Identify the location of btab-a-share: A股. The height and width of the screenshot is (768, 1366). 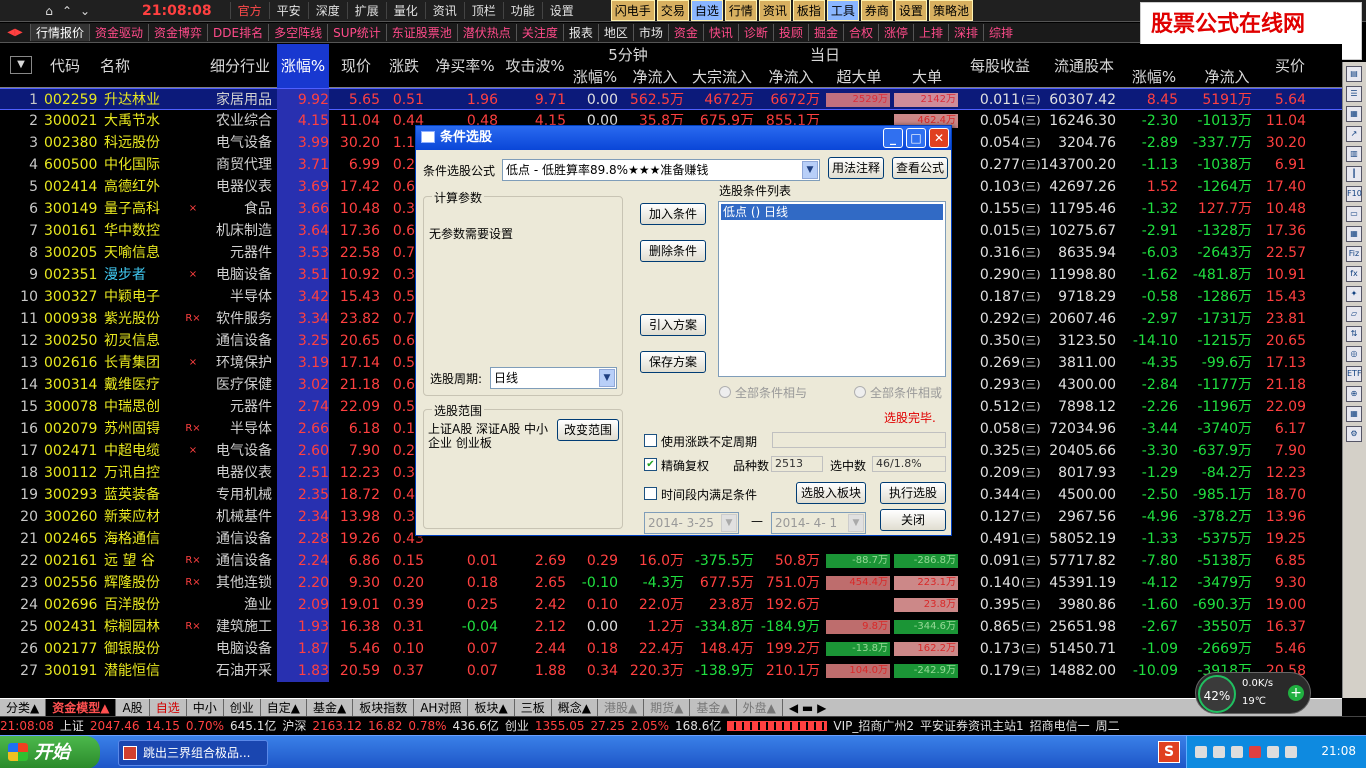
(133, 707).